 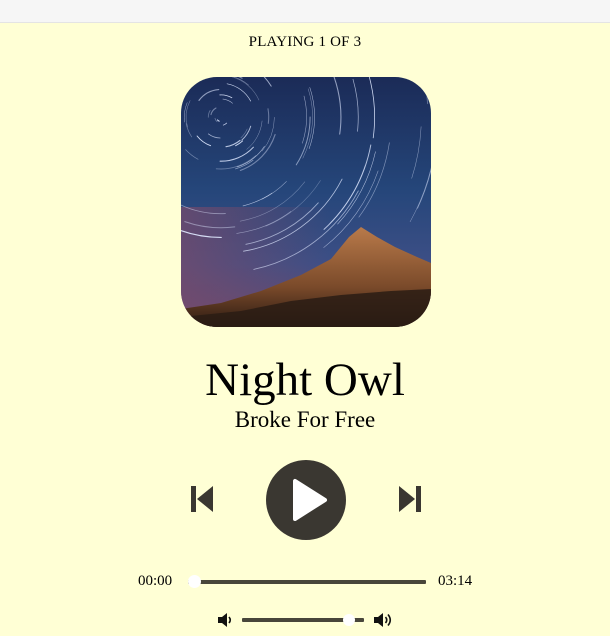 I want to click on seek-slider, so click(x=308, y=582).